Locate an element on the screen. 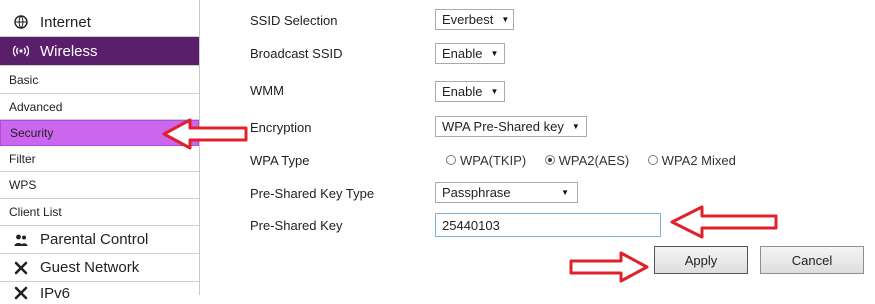 The height and width of the screenshot is (304, 875). sidebar-item-label: Guest Network is located at coordinates (90, 267).